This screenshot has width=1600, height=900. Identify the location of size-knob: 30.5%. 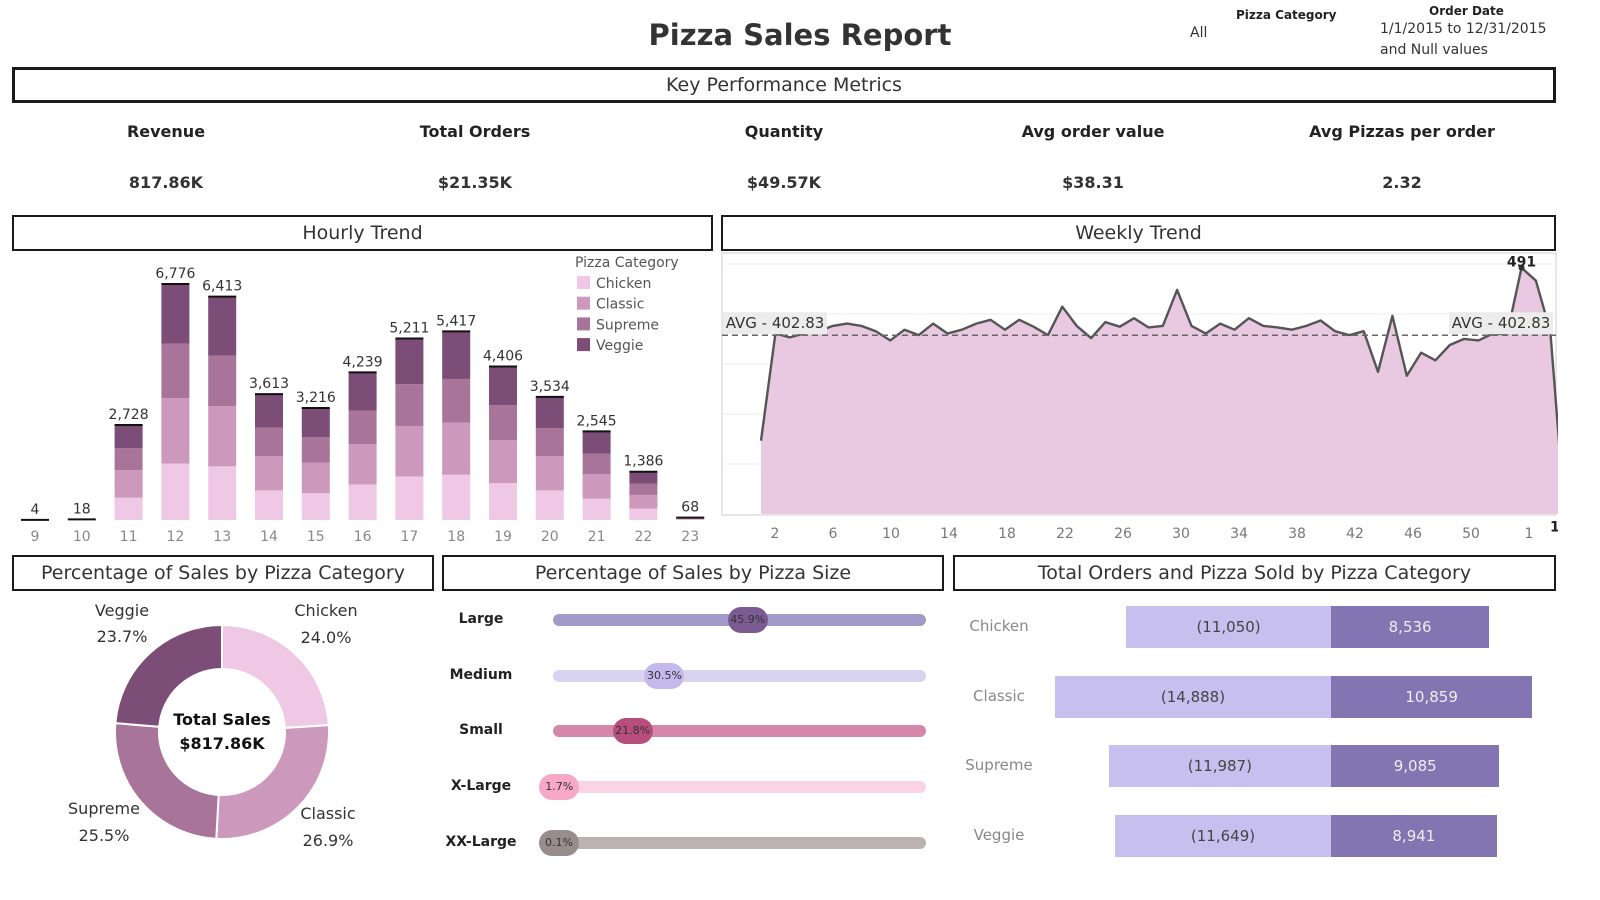
(664, 675).